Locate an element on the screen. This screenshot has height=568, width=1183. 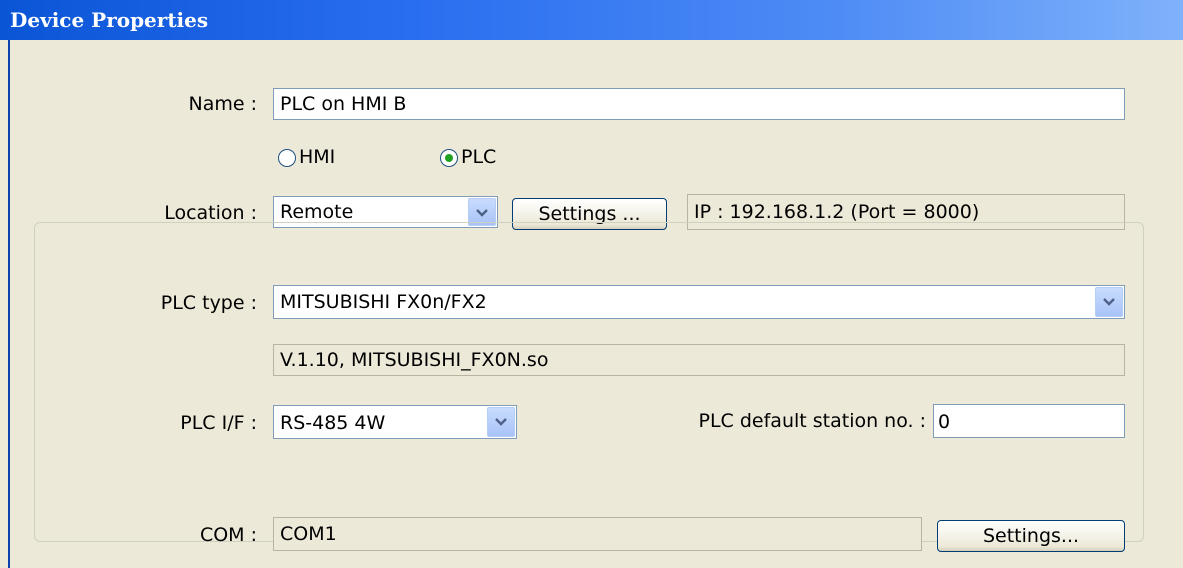
com-field: COM1 is located at coordinates (597, 534).